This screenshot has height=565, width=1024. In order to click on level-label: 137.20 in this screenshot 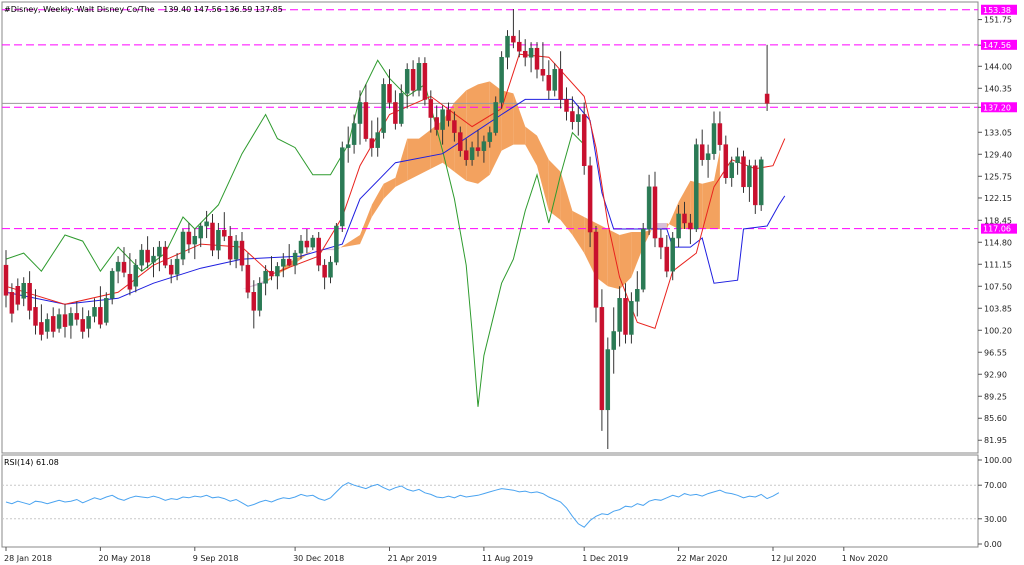, I will do `click(997, 107)`.